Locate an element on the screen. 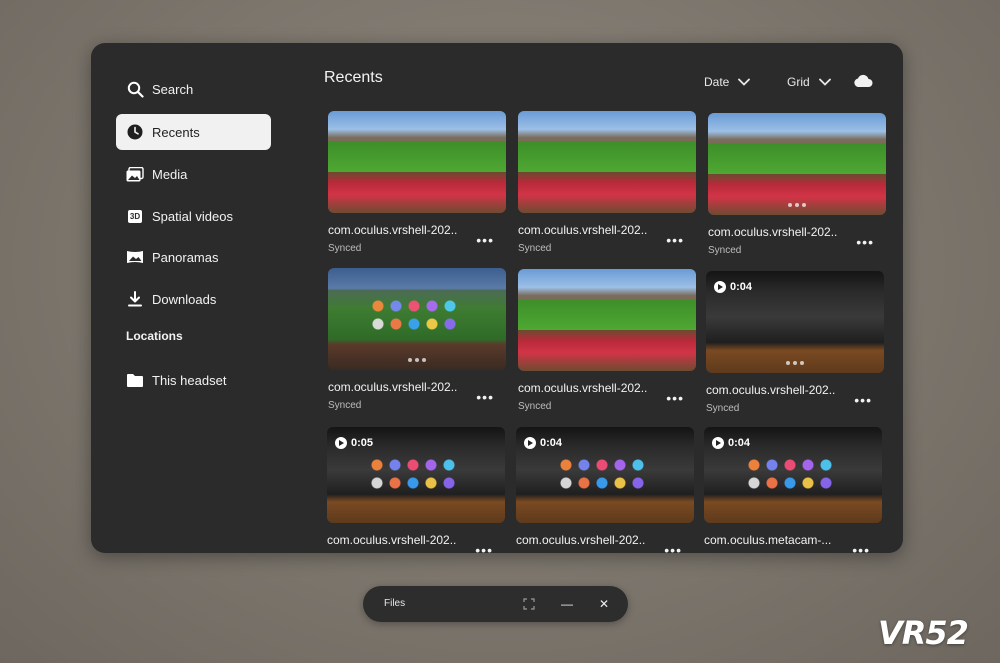 The image size is (1000, 663). sort-dropdown: Date is located at coordinates (727, 82).